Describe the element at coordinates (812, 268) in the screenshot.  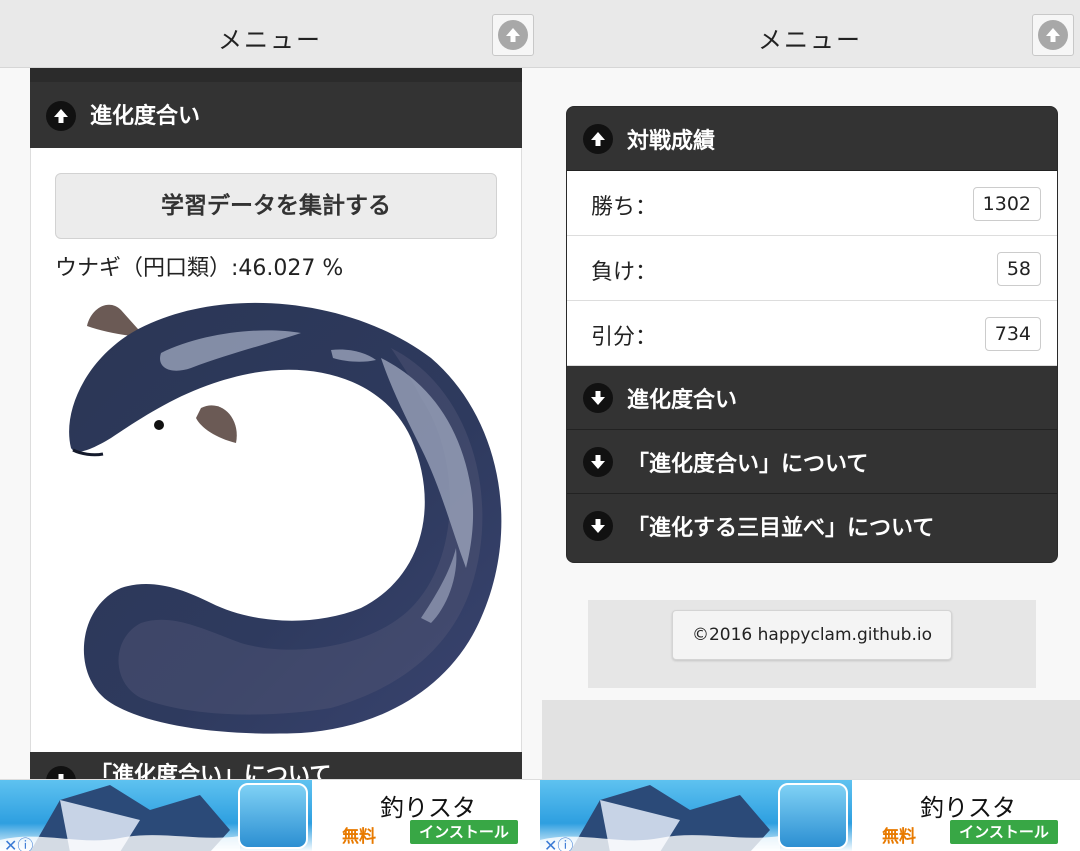
I see `stat-row-losses: 負け： 58` at that location.